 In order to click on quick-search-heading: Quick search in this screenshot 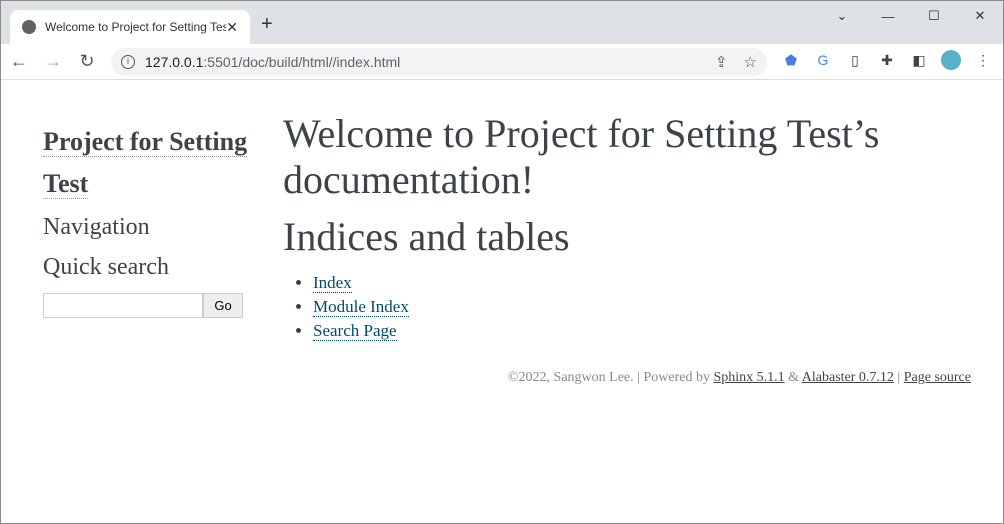, I will do `click(106, 267)`.